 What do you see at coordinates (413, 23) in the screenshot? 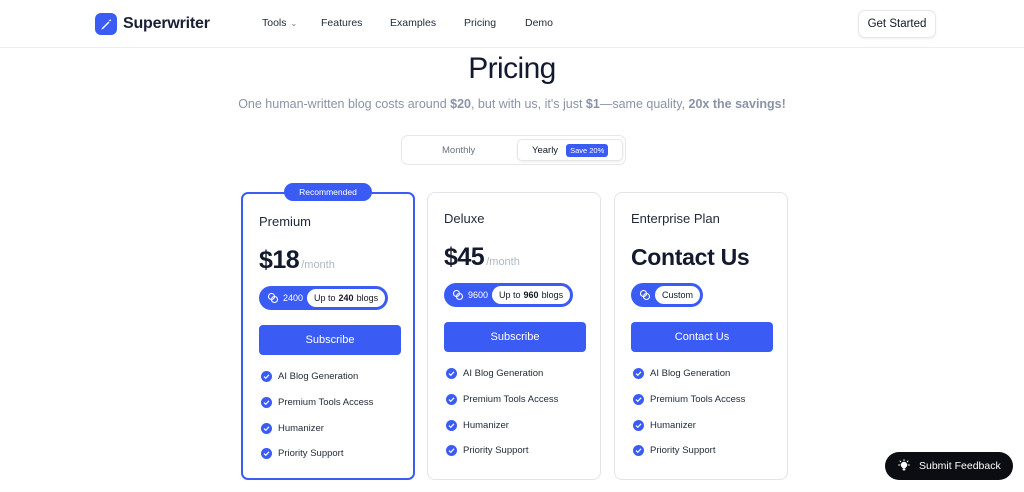
I see `nav-examples: Examples` at bounding box center [413, 23].